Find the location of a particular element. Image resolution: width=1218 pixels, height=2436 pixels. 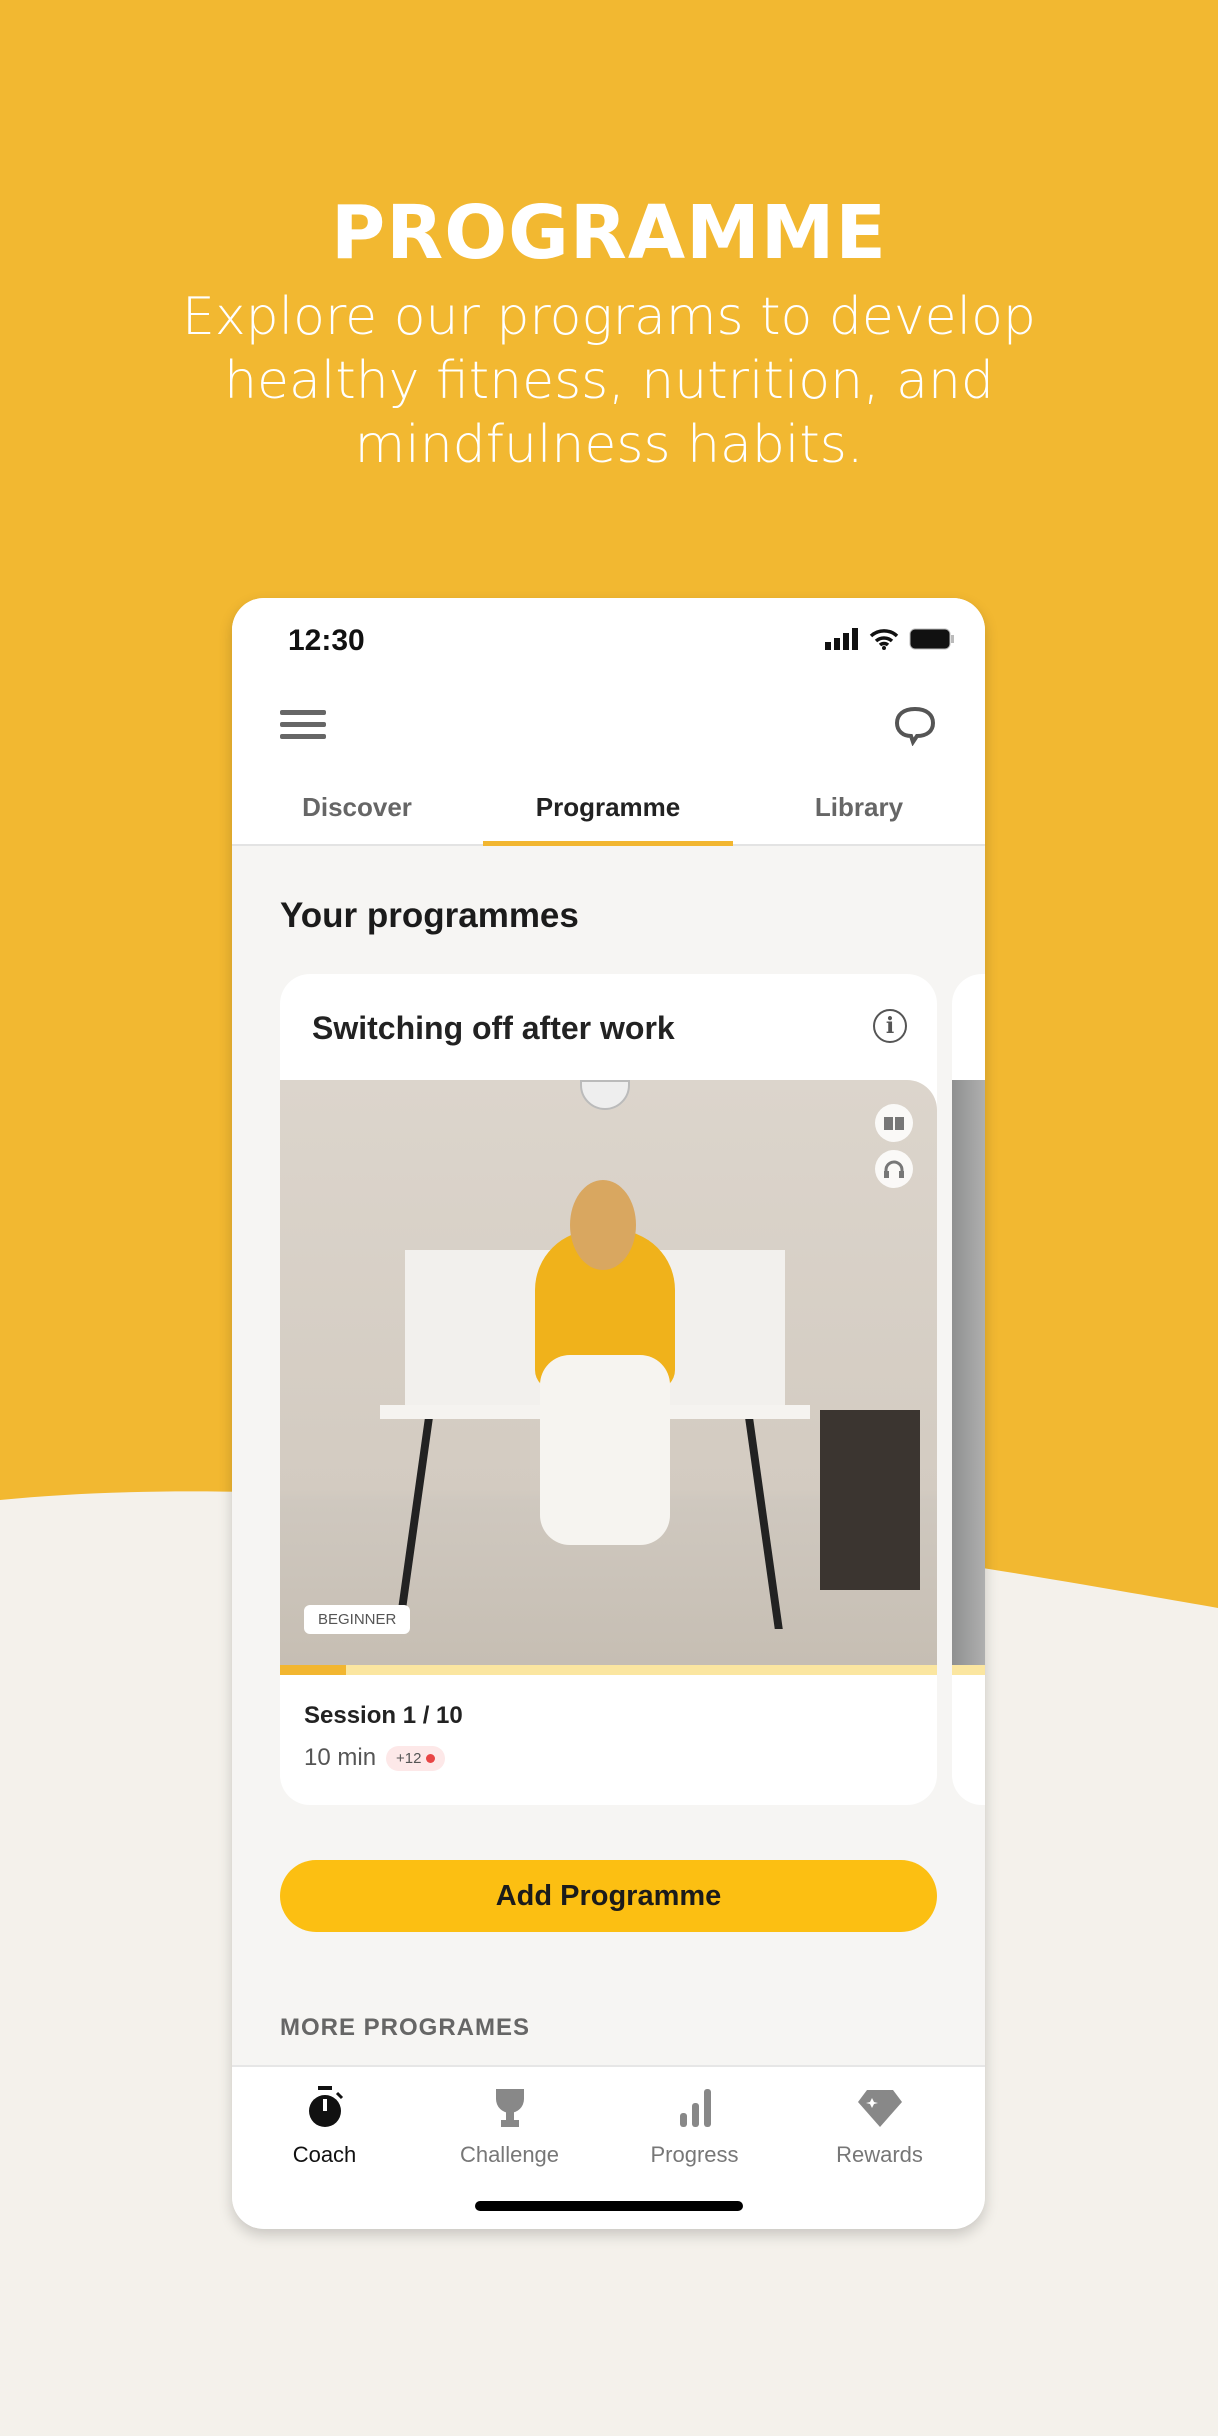

tab-programme: Programme is located at coordinates (608, 807).